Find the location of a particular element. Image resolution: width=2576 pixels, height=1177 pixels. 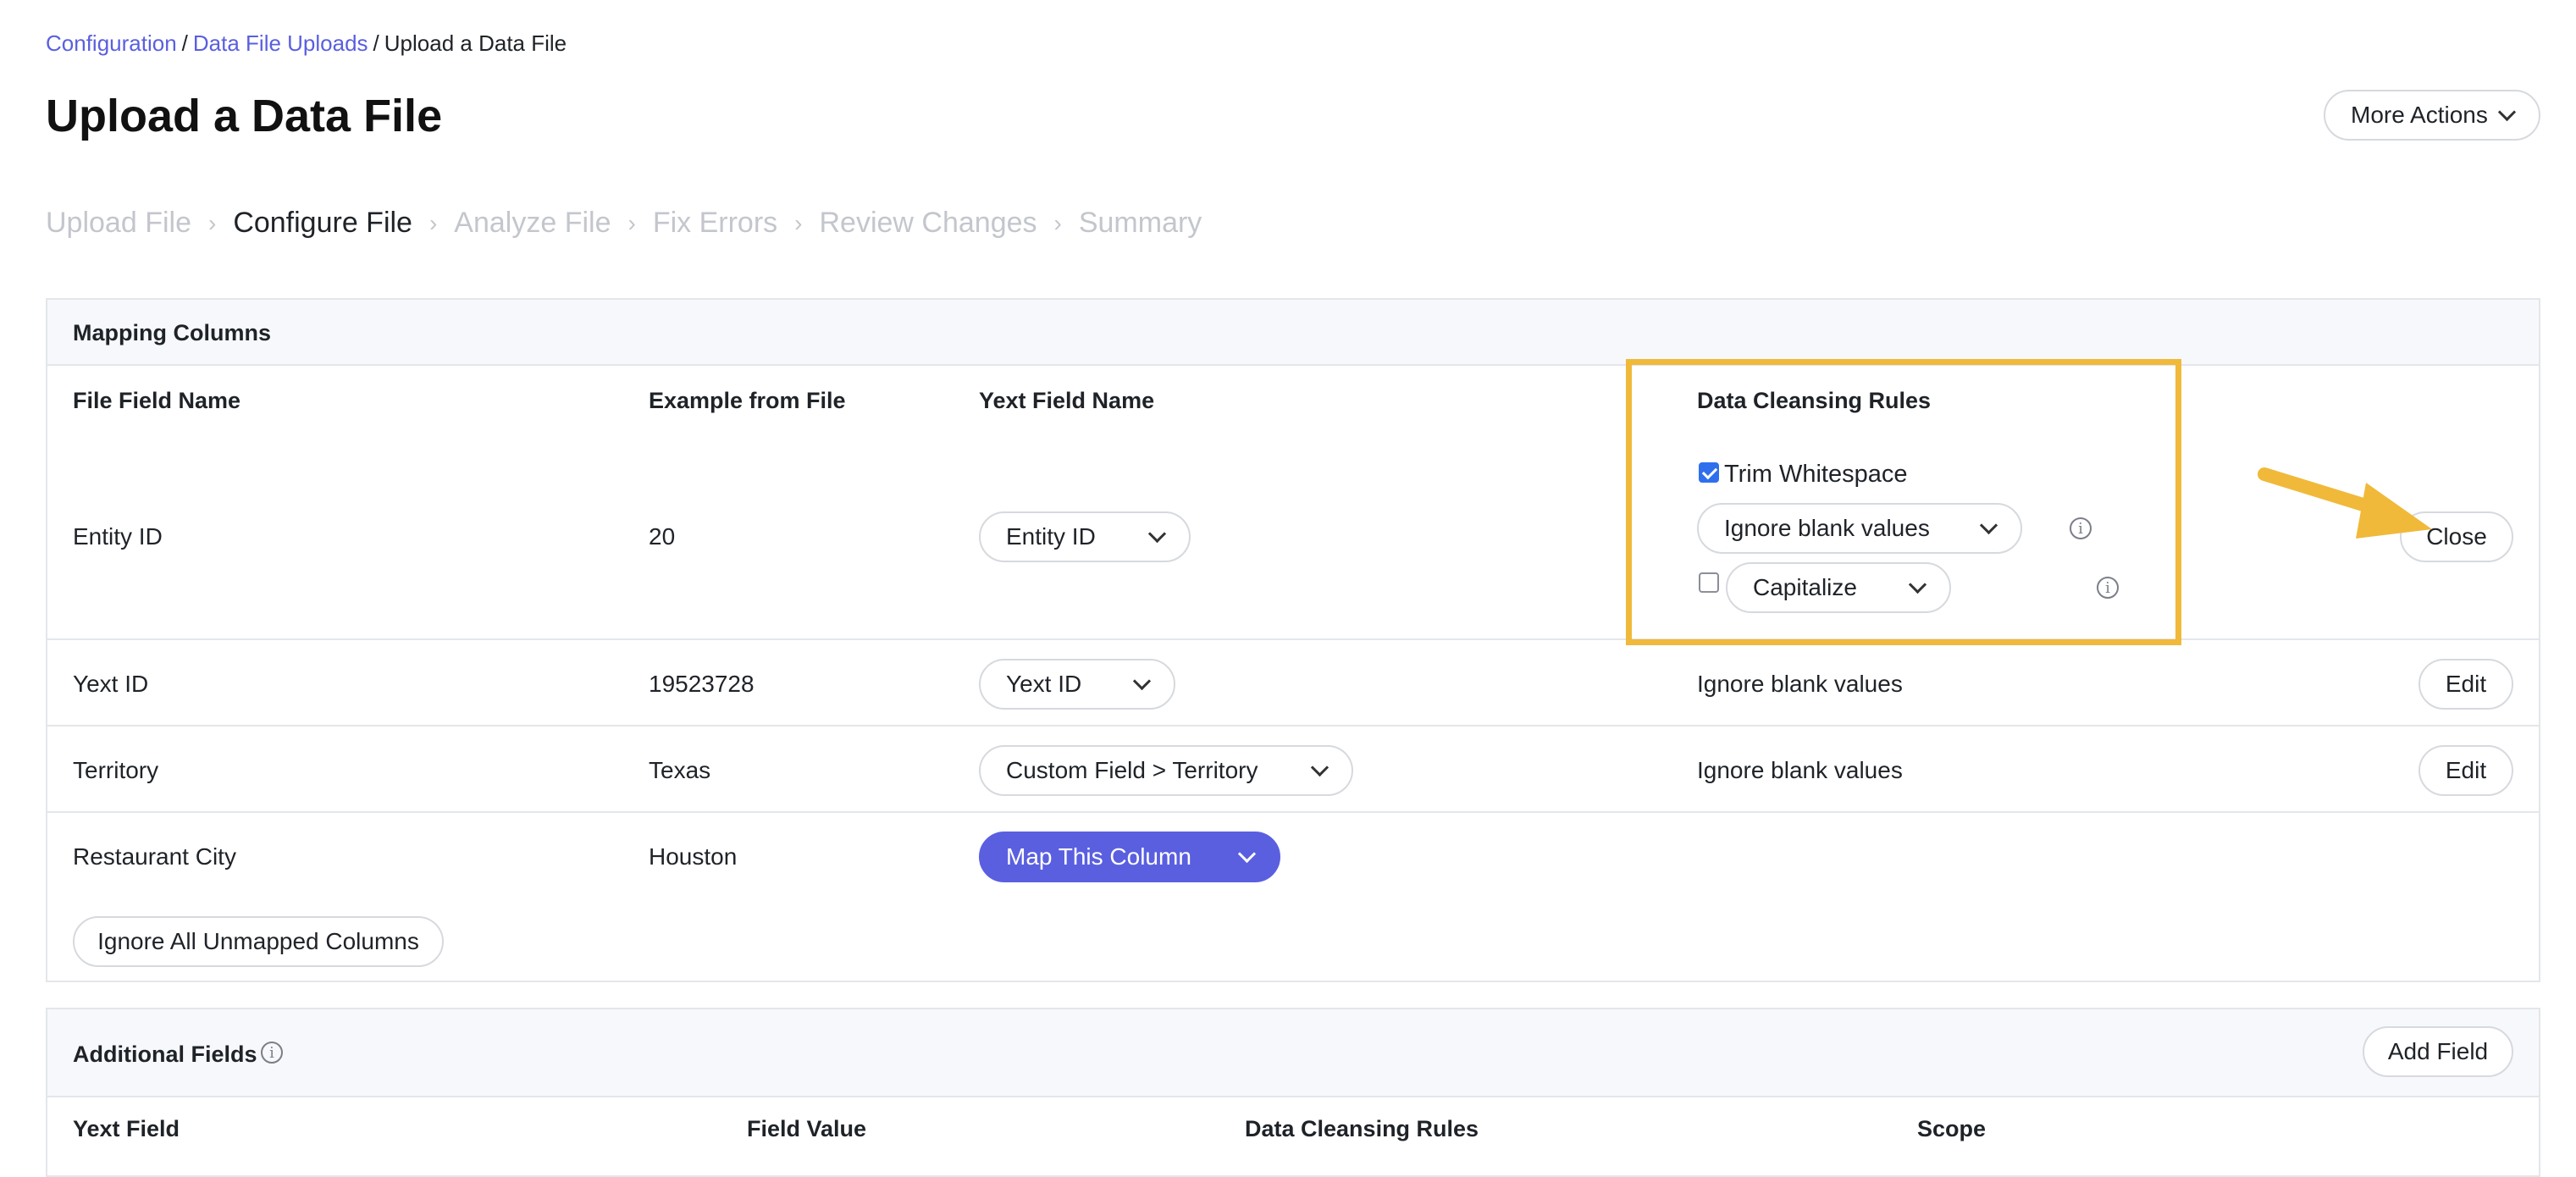

panel-header: Additional Fields i Add Field is located at coordinates (1293, 1053).